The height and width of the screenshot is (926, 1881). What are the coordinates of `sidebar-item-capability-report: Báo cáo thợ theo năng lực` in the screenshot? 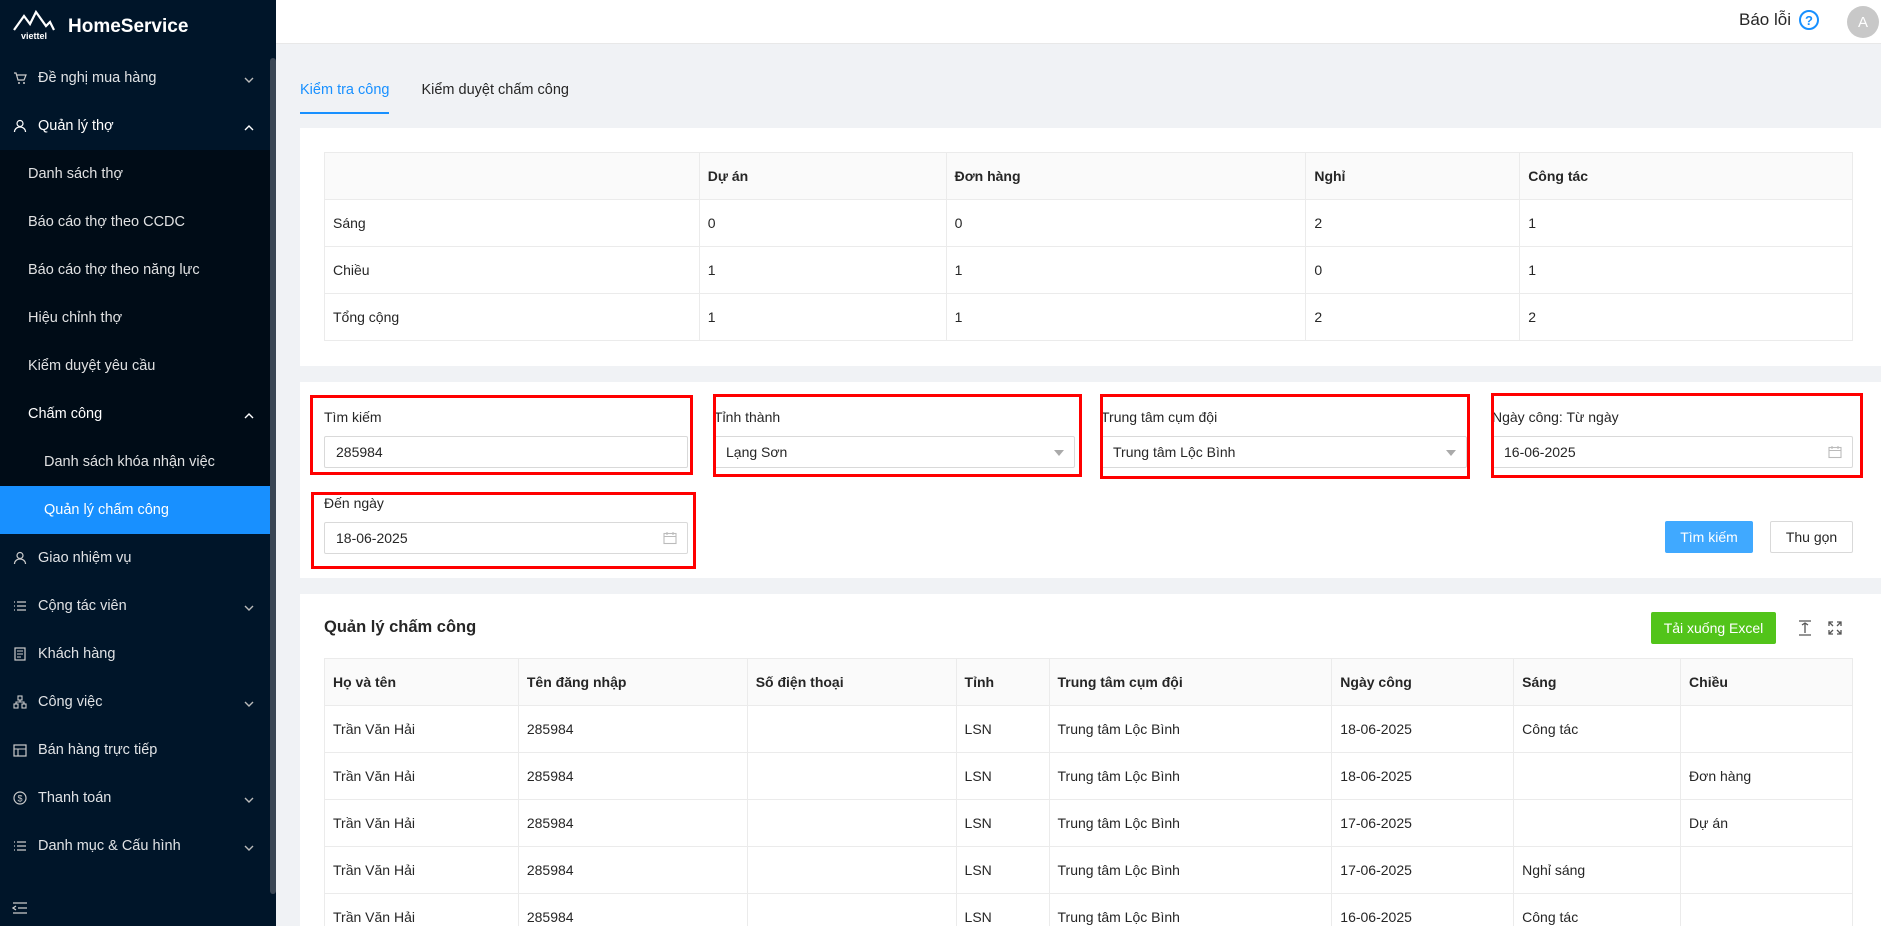 It's located at (138, 270).